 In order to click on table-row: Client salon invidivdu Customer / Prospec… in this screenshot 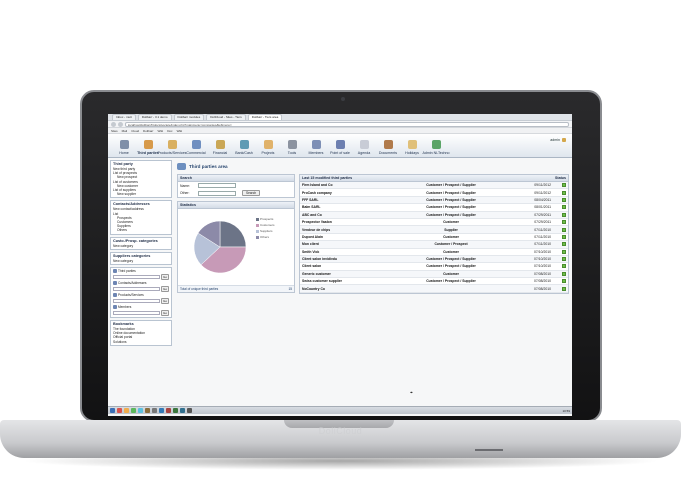, I will do `click(434, 259)`.